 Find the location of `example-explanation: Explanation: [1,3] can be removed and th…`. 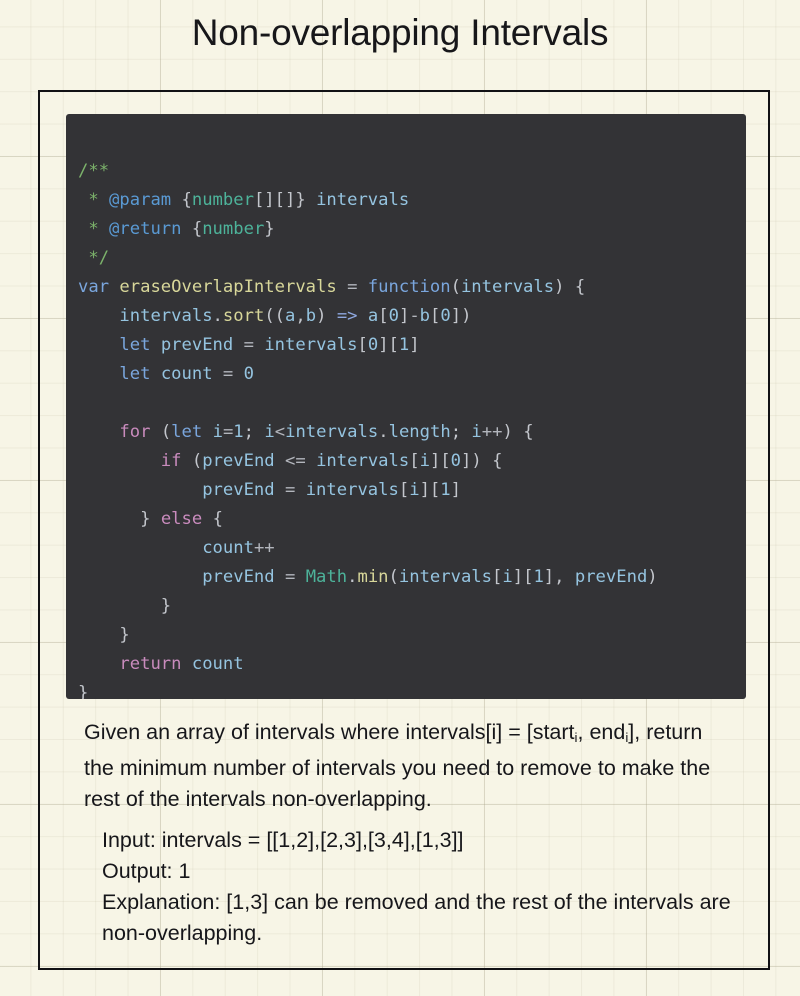

example-explanation: Explanation: [1,3] can be removed and th… is located at coordinates (416, 917).